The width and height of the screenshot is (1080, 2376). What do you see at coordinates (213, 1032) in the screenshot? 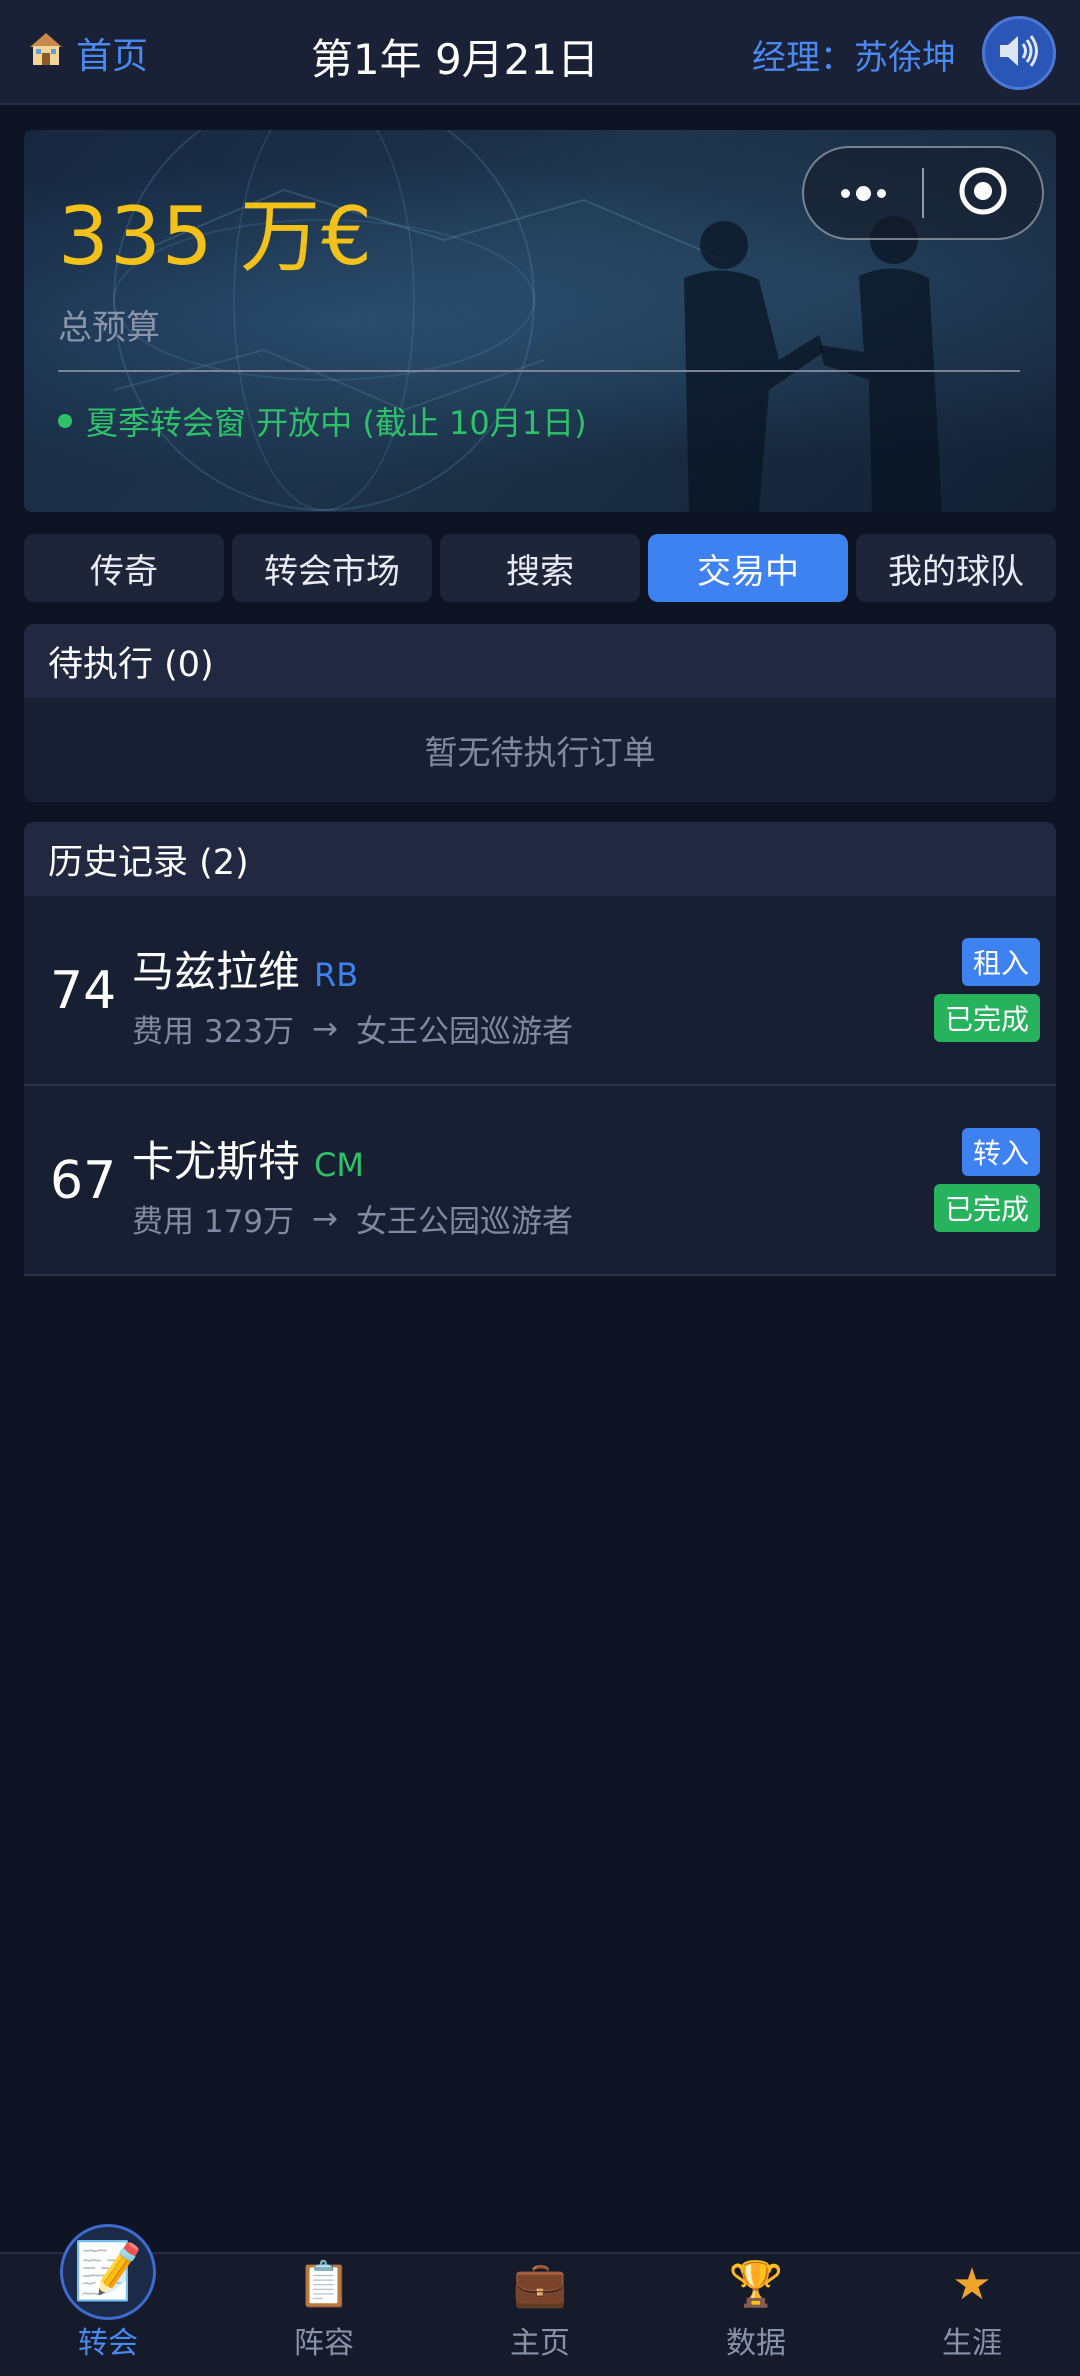
I see `transfer-fee: 费用 323万` at bounding box center [213, 1032].